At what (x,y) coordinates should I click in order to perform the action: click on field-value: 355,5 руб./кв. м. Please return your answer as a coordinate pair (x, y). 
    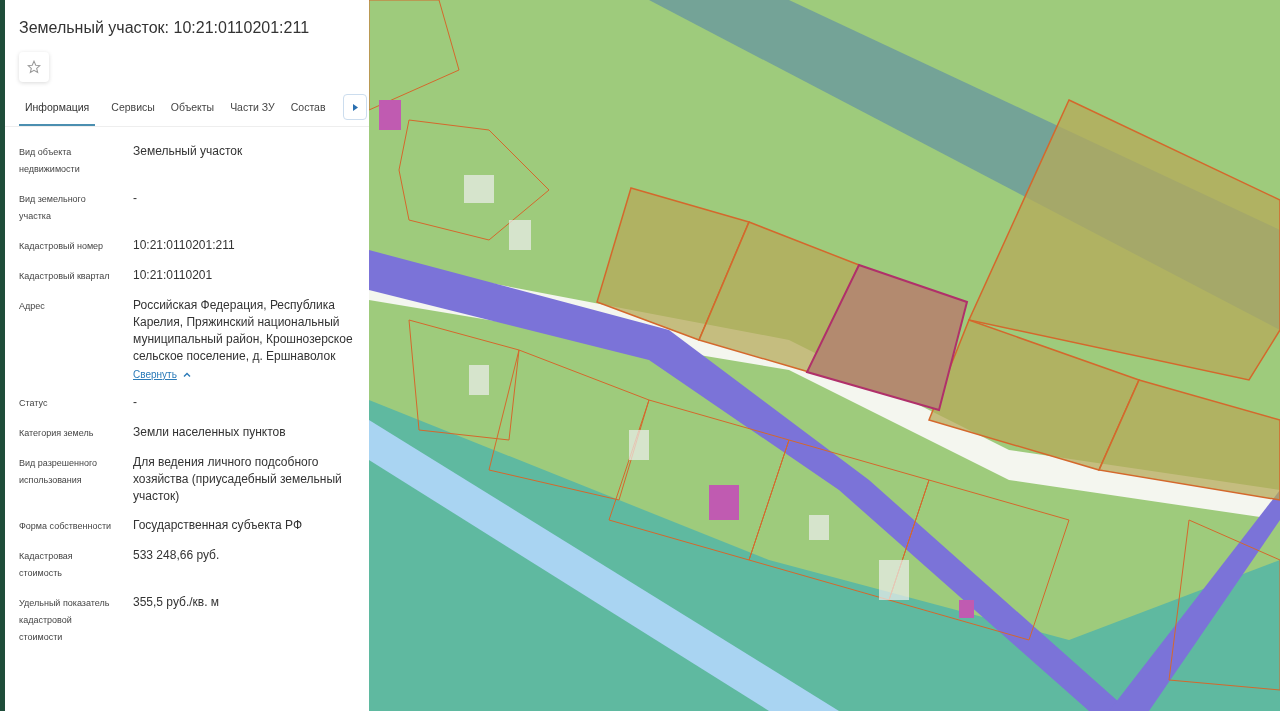
    Looking at the image, I should click on (177, 602).